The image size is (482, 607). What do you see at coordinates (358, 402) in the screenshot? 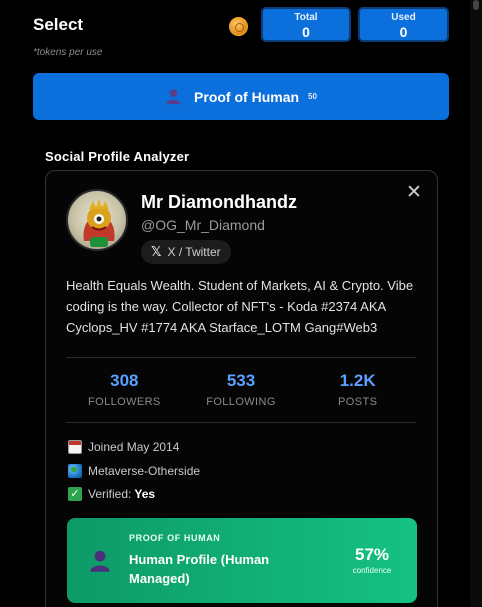
I see `posts-label: POSTS` at bounding box center [358, 402].